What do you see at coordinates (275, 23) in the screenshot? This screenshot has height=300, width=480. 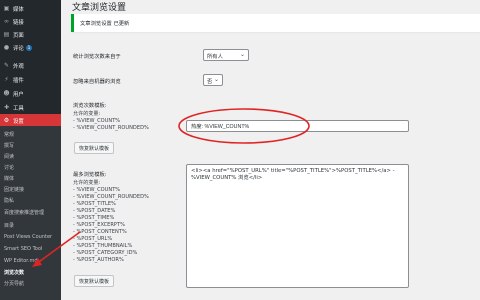 I see `success-notice: 文章浏览设置 已更新` at bounding box center [275, 23].